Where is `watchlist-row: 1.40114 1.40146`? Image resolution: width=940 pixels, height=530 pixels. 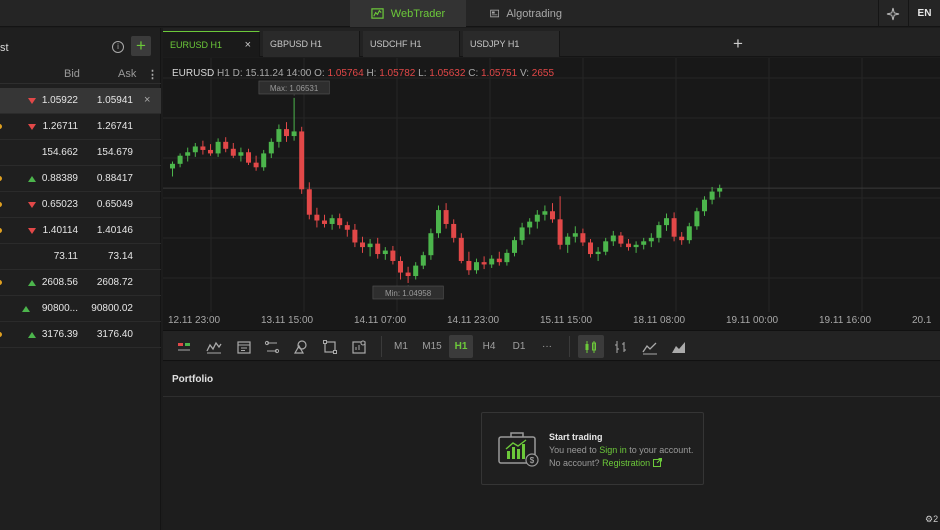 watchlist-row: 1.40114 1.40146 is located at coordinates (80, 231).